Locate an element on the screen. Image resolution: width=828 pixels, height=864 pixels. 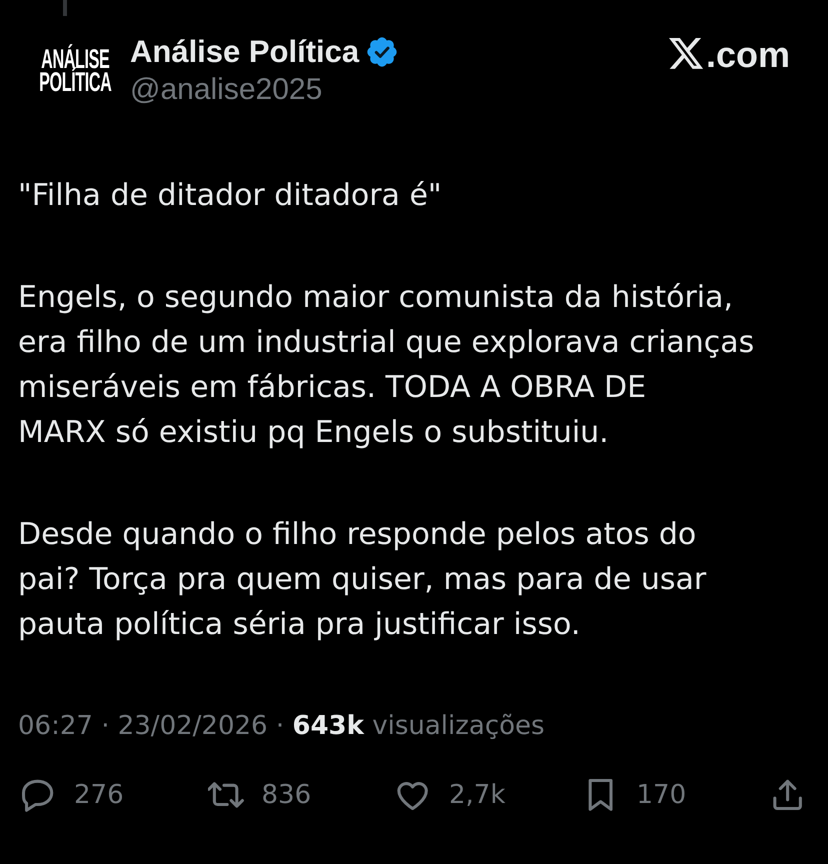
site-domain: .com is located at coordinates (748, 55).